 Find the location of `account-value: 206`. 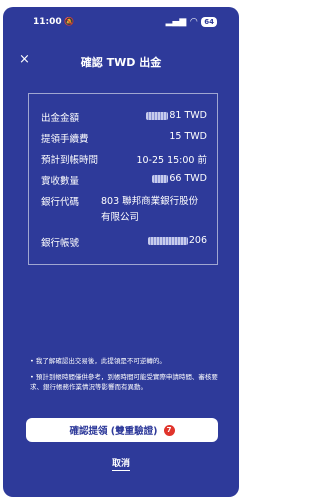

account-value: 206 is located at coordinates (177, 240).